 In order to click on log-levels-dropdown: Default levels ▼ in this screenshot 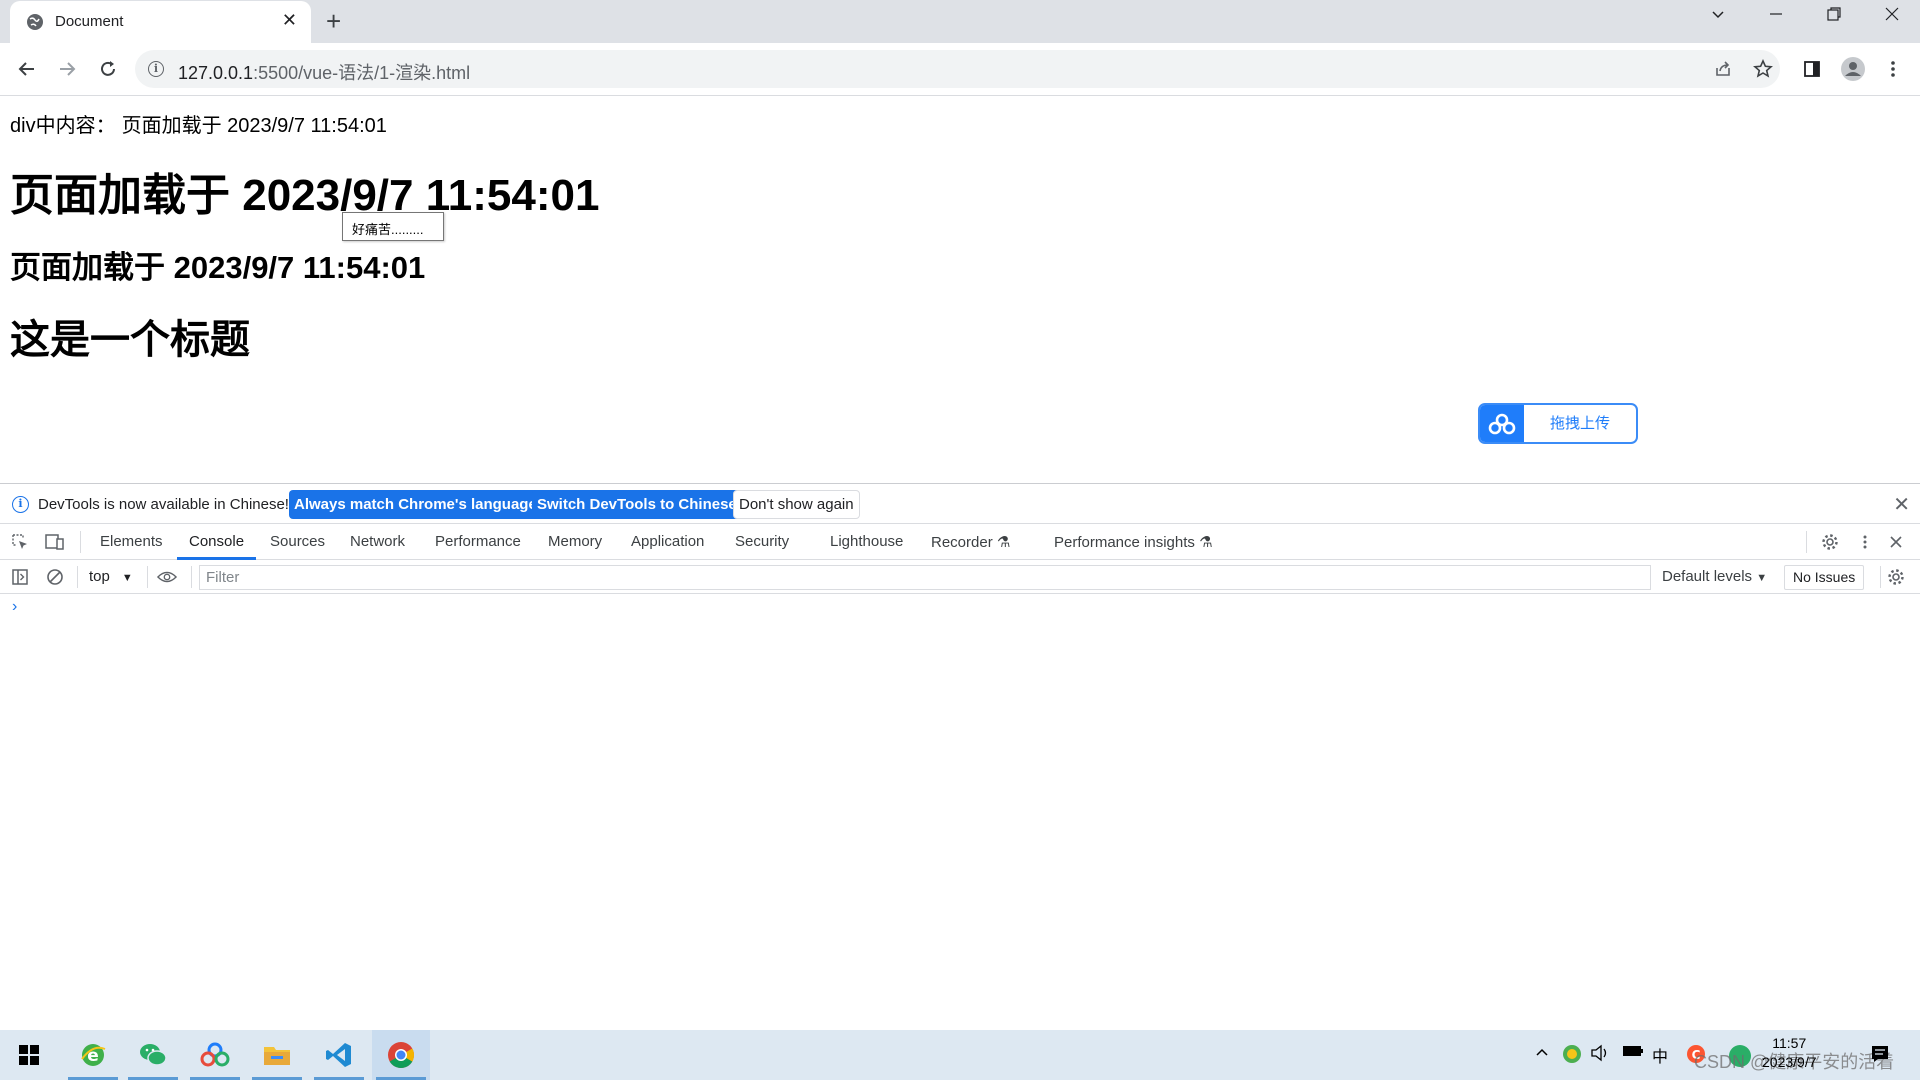, I will do `click(1714, 576)`.